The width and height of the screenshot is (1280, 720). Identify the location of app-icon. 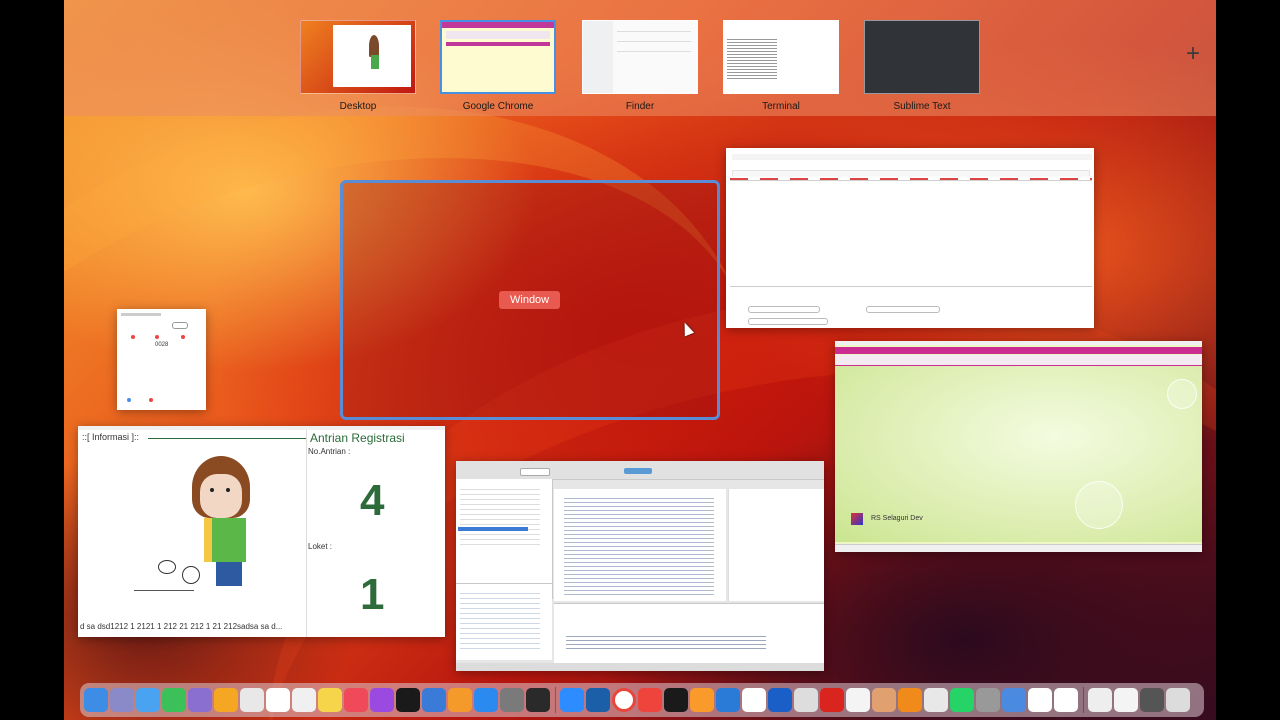
(200, 700).